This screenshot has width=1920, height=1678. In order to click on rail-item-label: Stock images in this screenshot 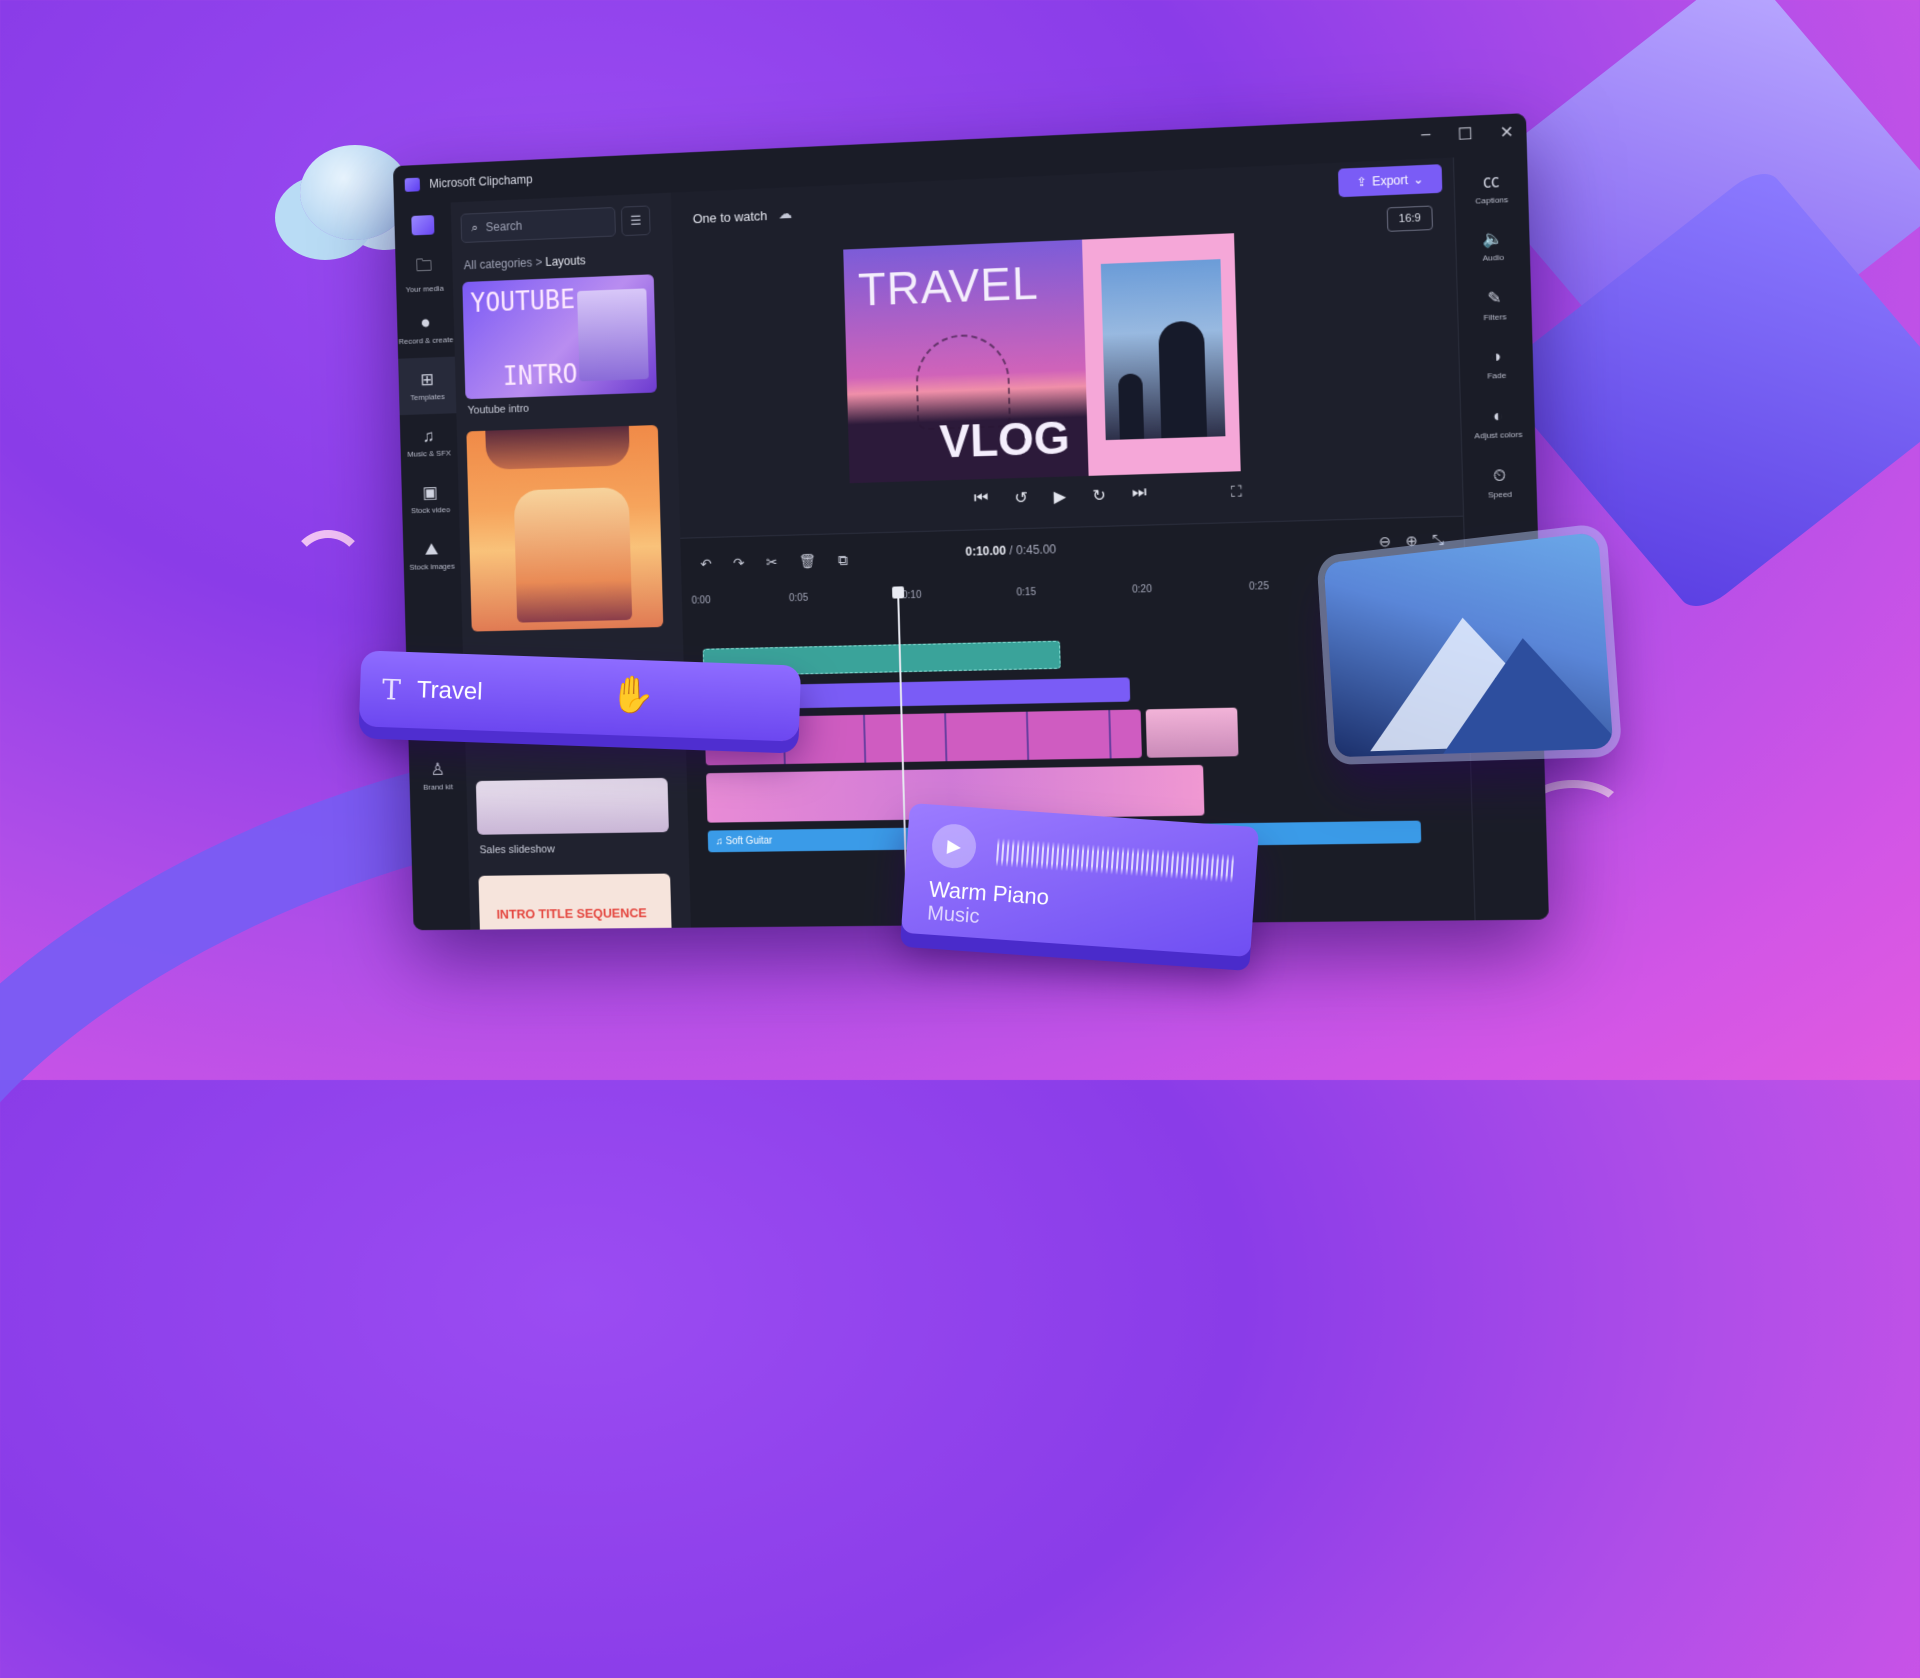, I will do `click(432, 566)`.